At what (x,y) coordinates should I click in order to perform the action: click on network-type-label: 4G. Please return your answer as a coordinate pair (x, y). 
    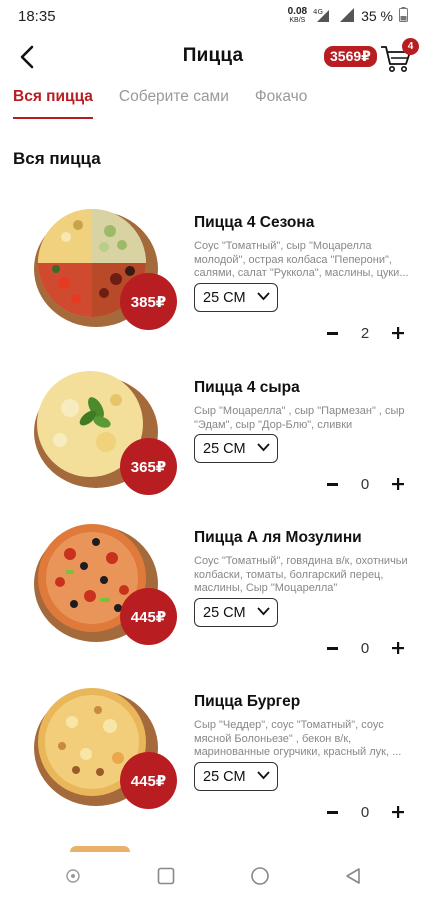
    Looking at the image, I should click on (318, 12).